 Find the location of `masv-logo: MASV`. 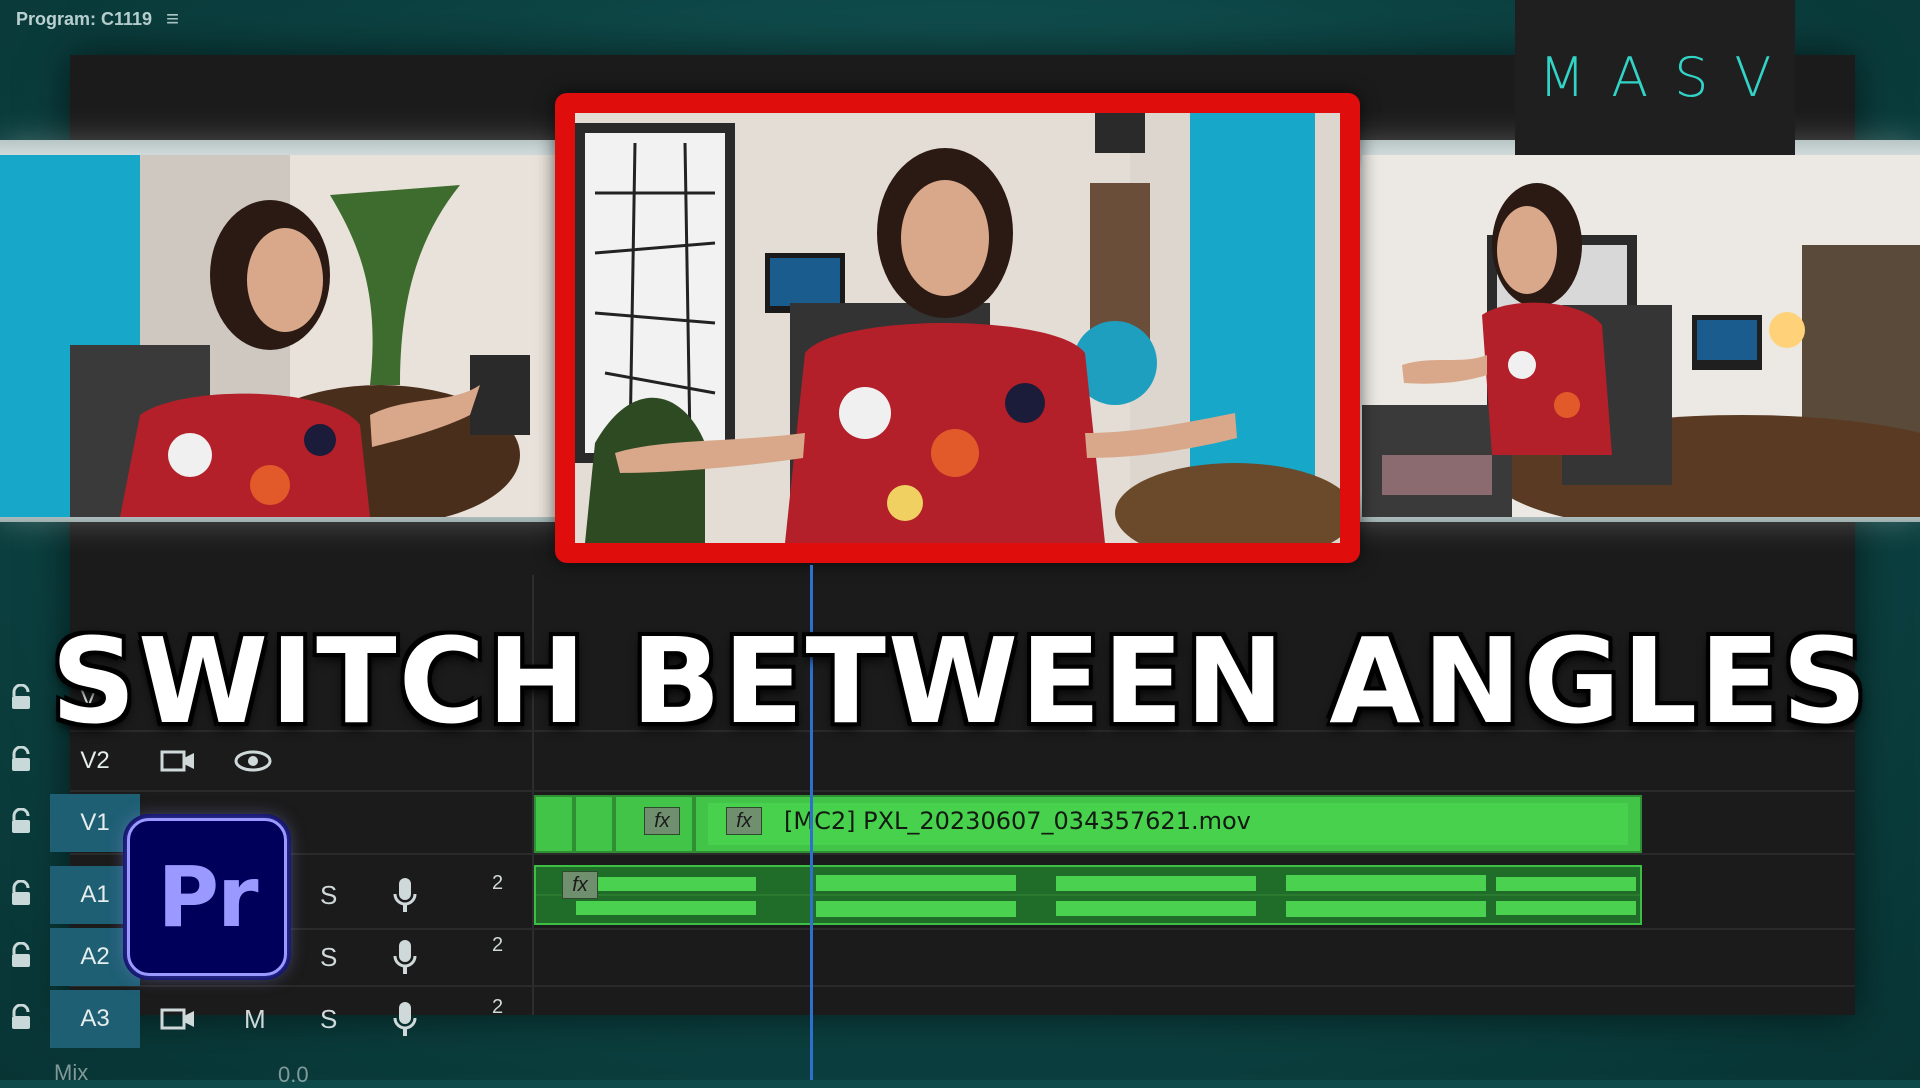

masv-logo: MASV is located at coordinates (1655, 77).